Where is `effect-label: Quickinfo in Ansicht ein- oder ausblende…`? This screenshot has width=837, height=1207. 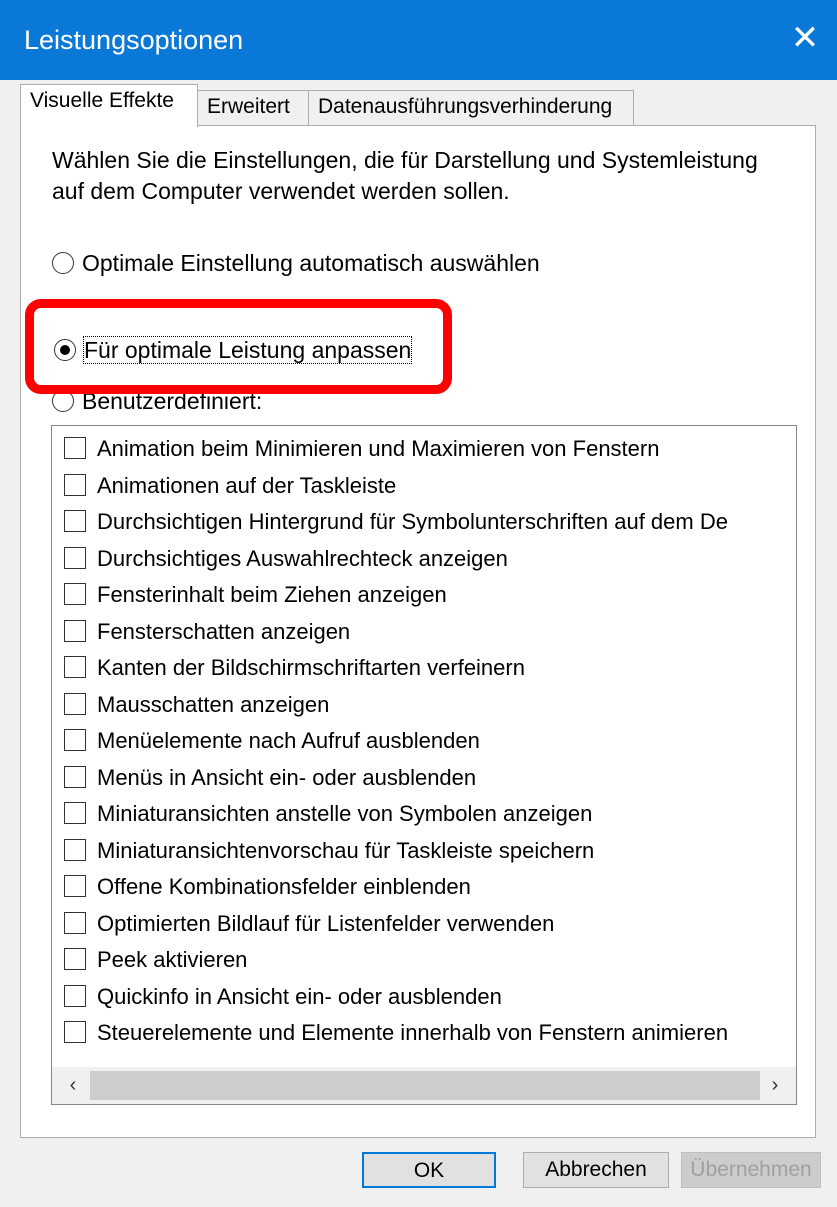
effect-label: Quickinfo in Ansicht ein- oder ausblende… is located at coordinates (299, 996).